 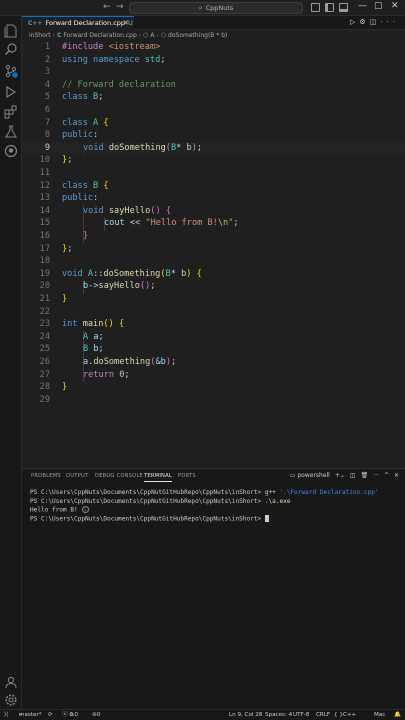 I want to click on title-bar: ← → ⌕ CppNuts — ▢ ✕, so click(x=202, y=8).